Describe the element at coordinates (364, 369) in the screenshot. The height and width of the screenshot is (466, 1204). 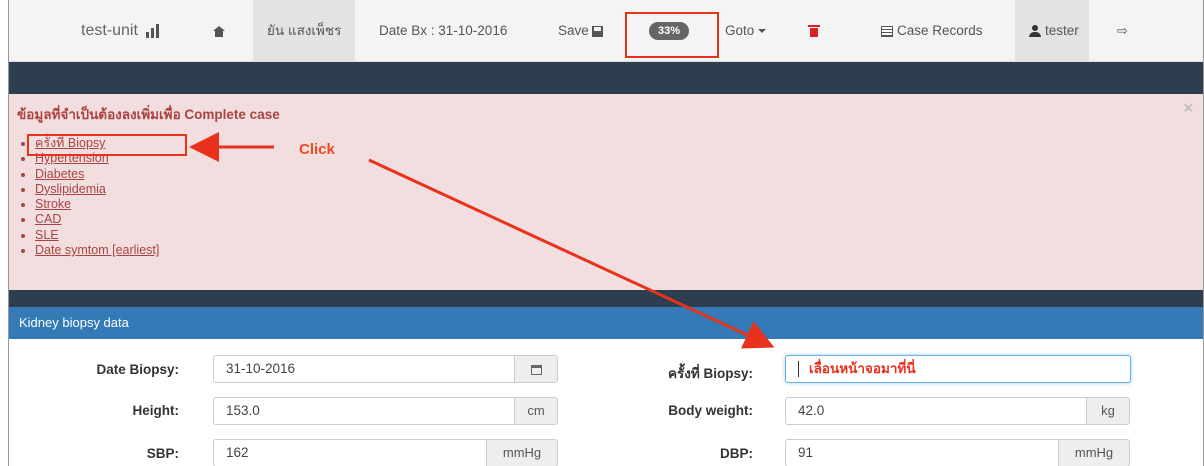
I see `date-biopsy-input: 31-10-2016` at that location.